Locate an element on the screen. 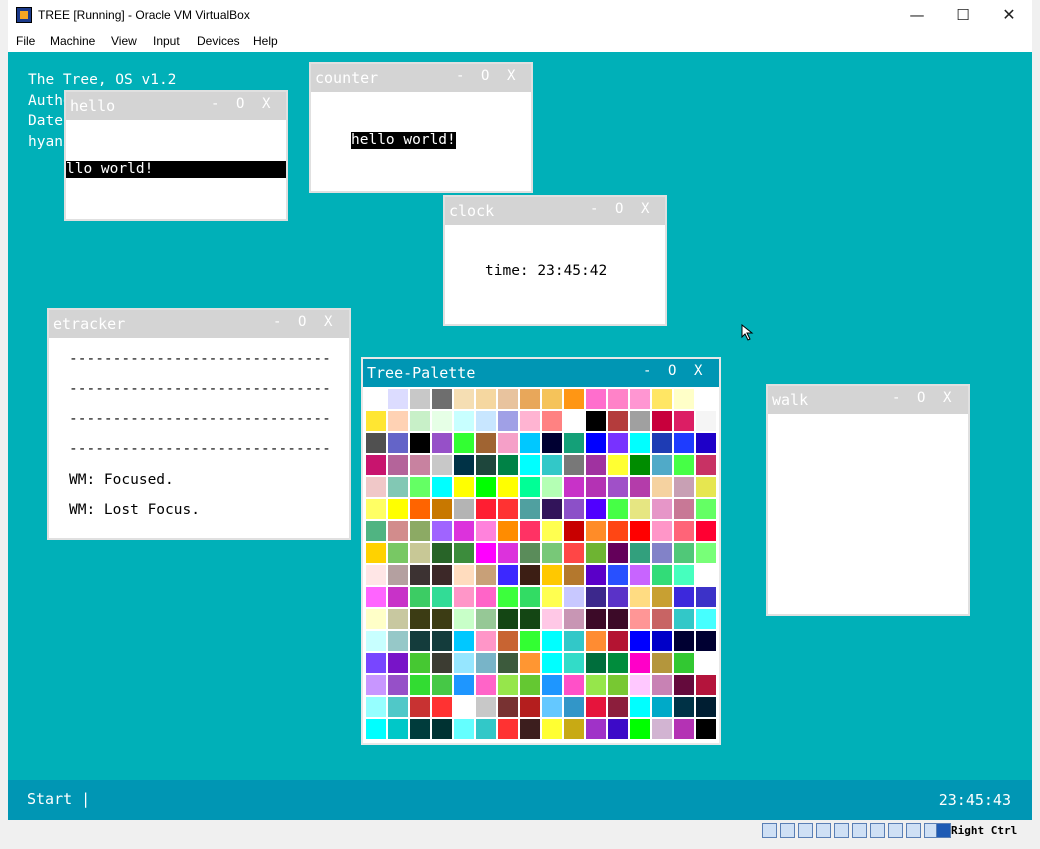 This screenshot has width=1040, height=849. counter-window: counter - O X hello world! is located at coordinates (421, 127).